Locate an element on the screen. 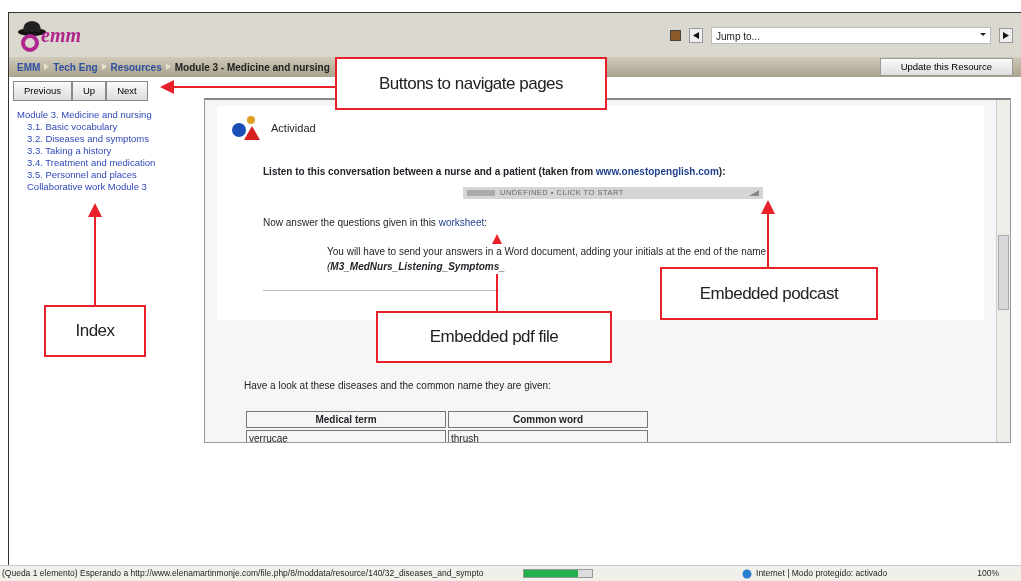 This screenshot has width=1021, height=581. breadcrumb-link: Resources is located at coordinates (136, 67).